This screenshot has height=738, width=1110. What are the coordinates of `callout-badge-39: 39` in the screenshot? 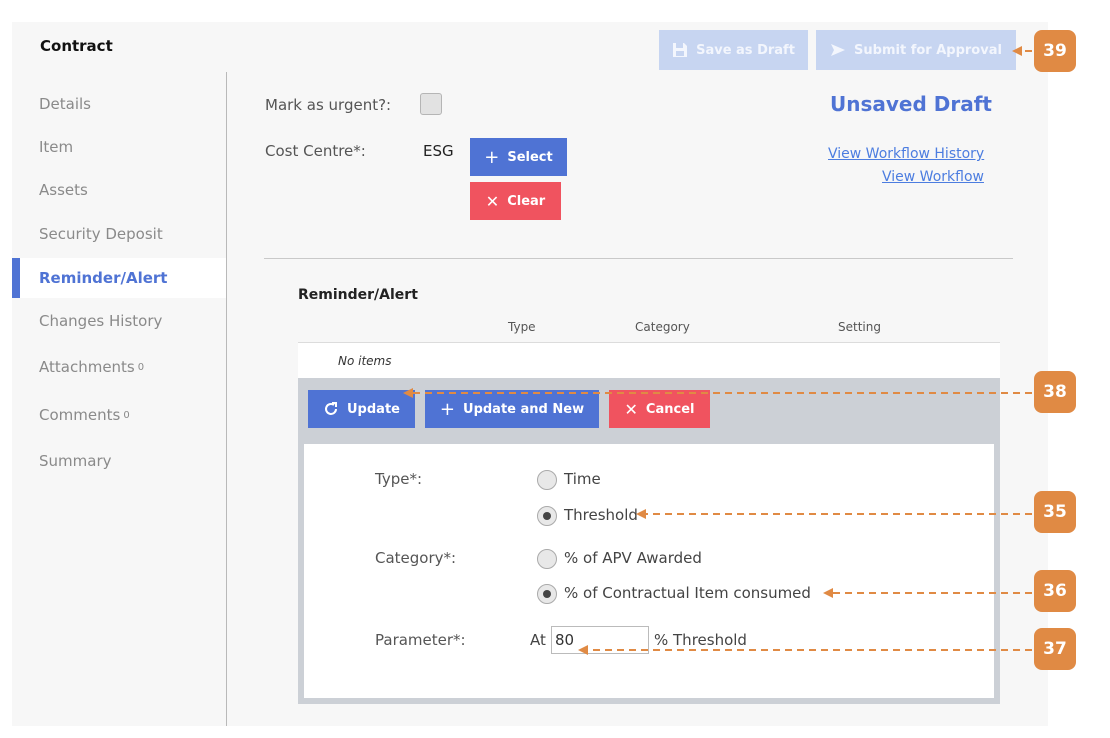 It's located at (1055, 51).